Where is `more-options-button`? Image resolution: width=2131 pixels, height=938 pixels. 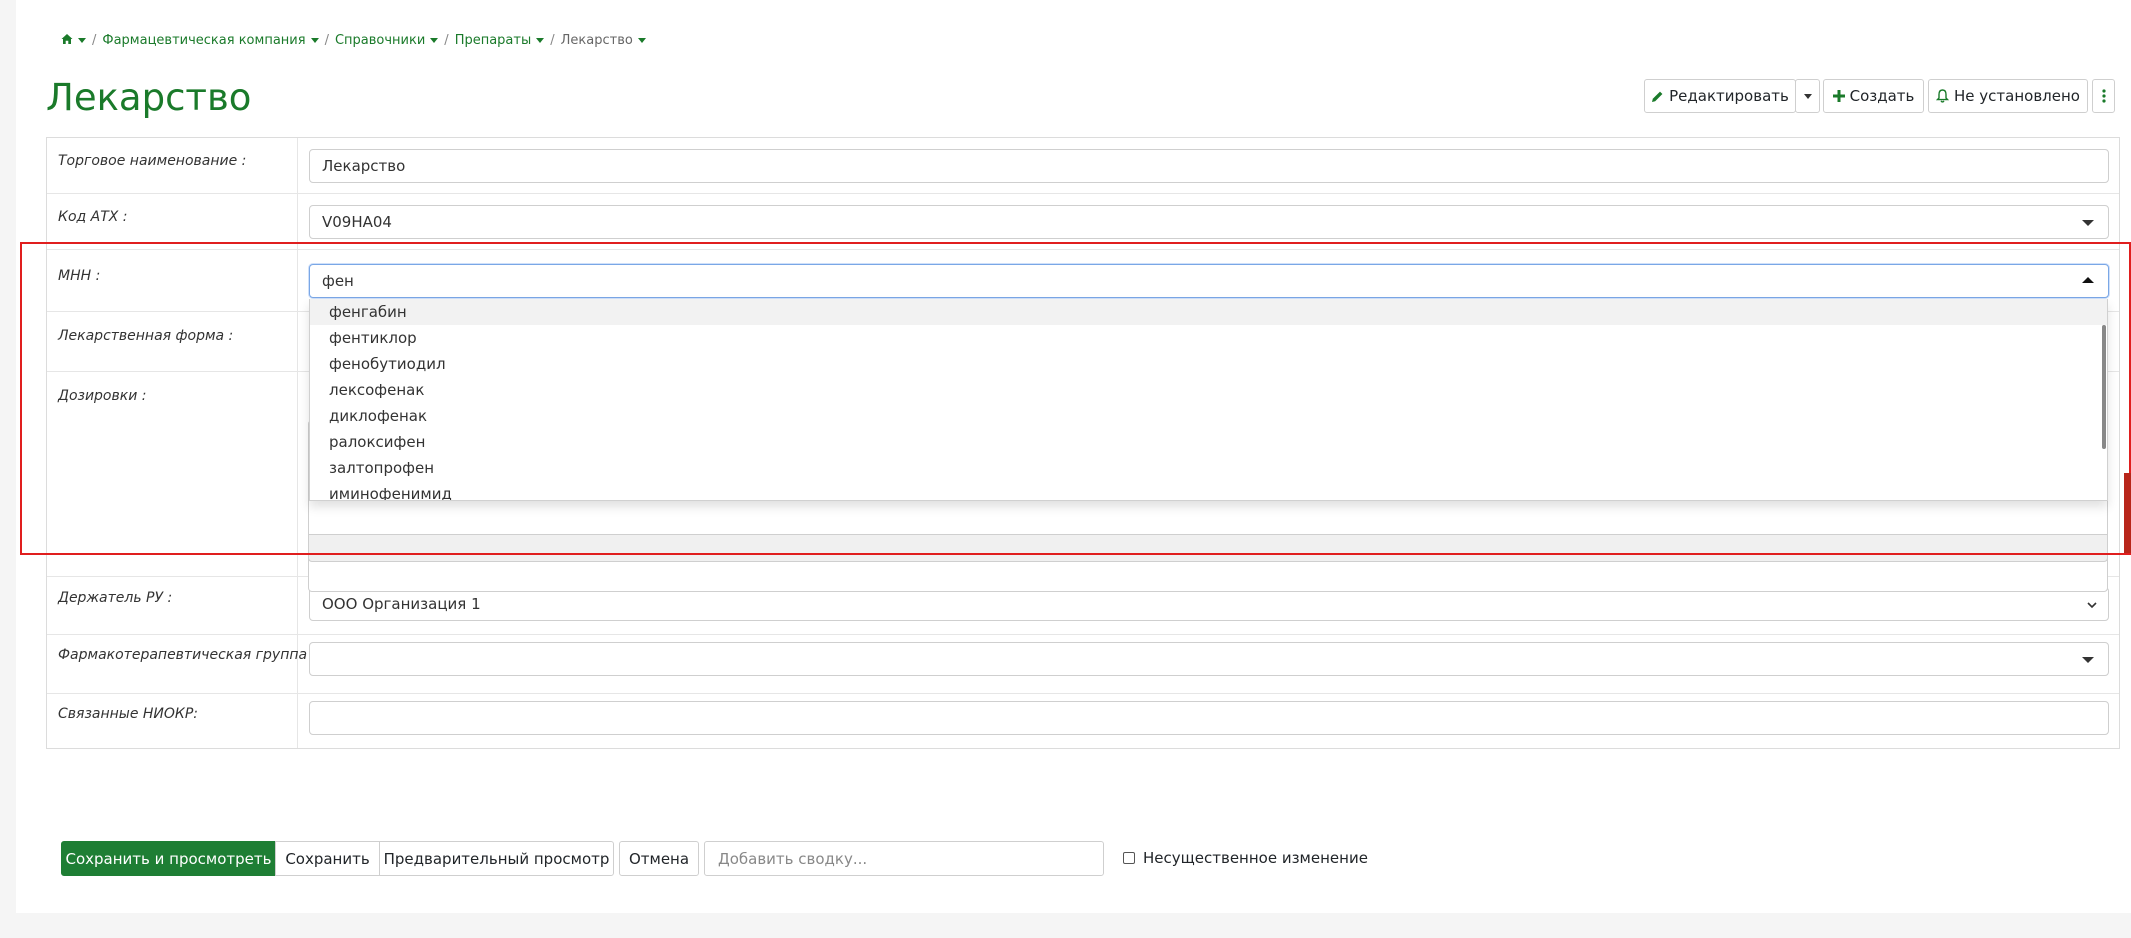 more-options-button is located at coordinates (2103, 96).